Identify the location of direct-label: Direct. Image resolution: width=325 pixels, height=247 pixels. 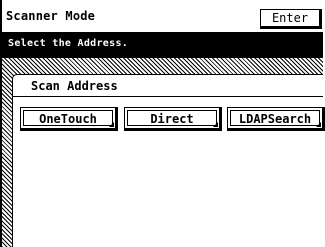
(172, 118).